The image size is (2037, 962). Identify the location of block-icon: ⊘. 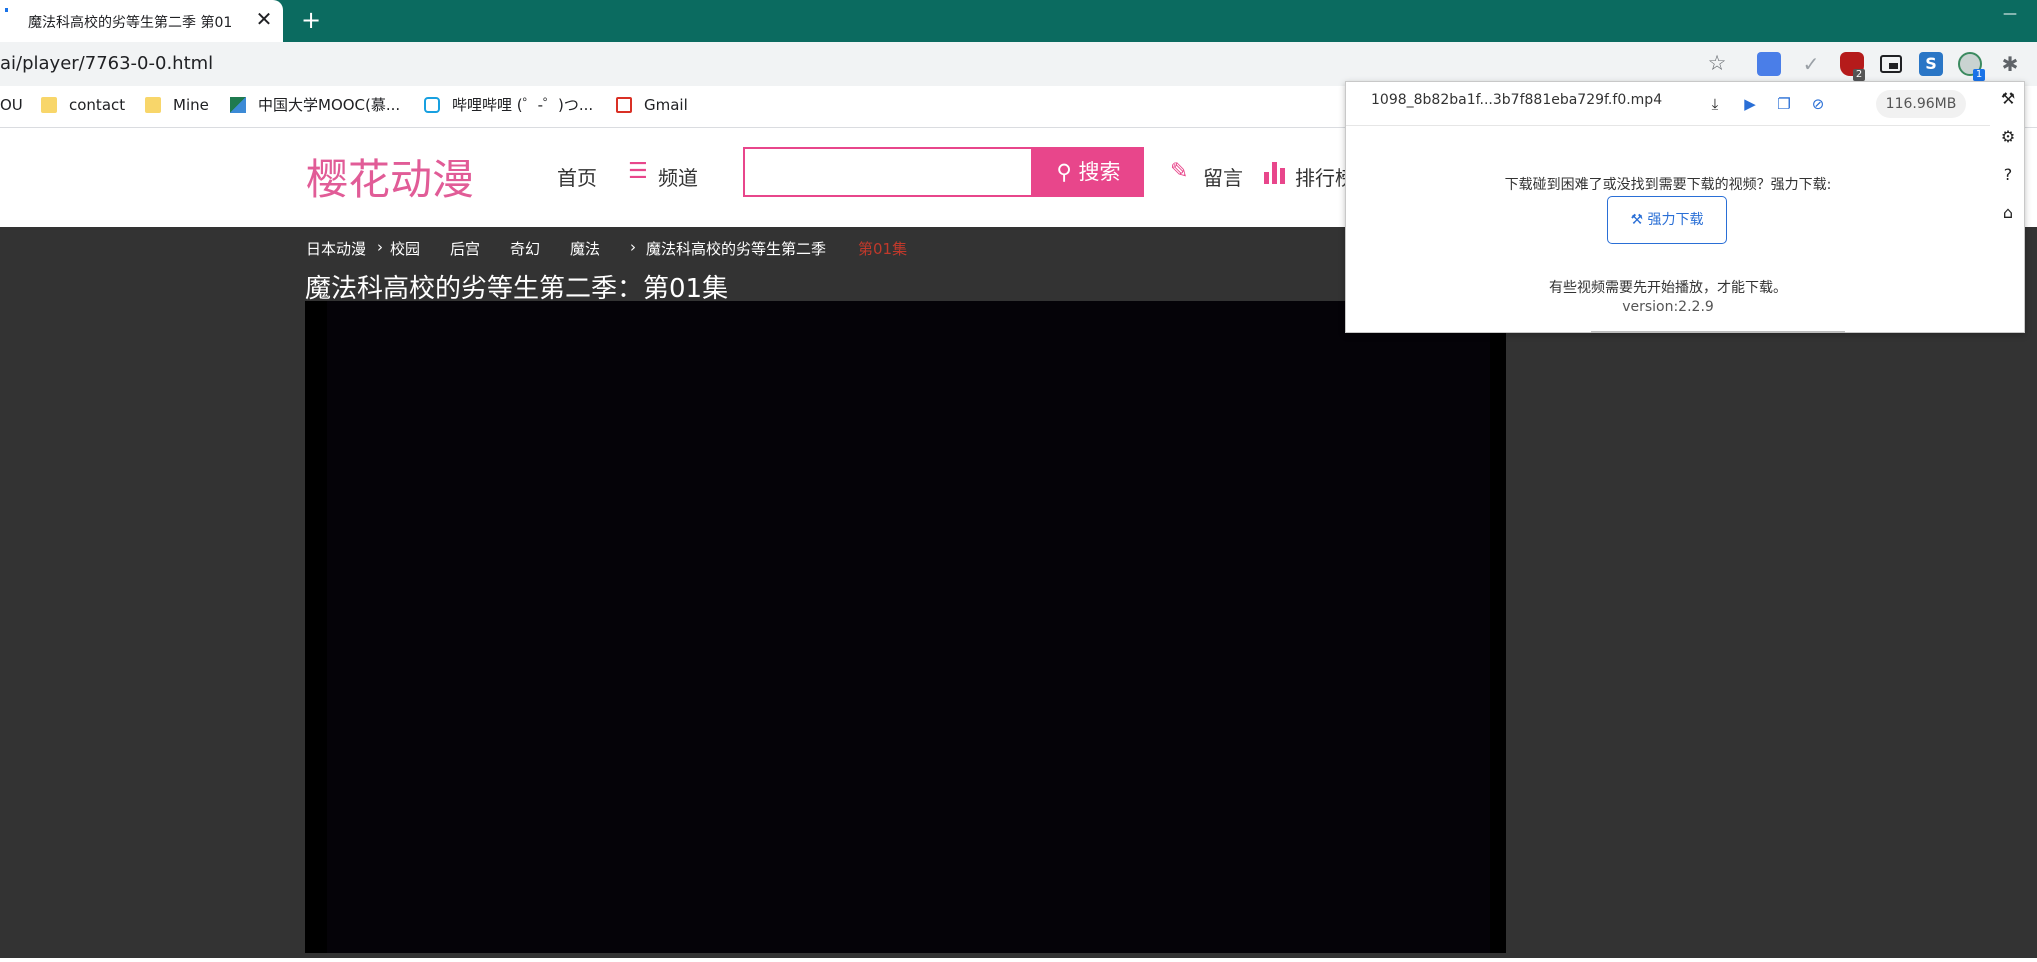
(1818, 104).